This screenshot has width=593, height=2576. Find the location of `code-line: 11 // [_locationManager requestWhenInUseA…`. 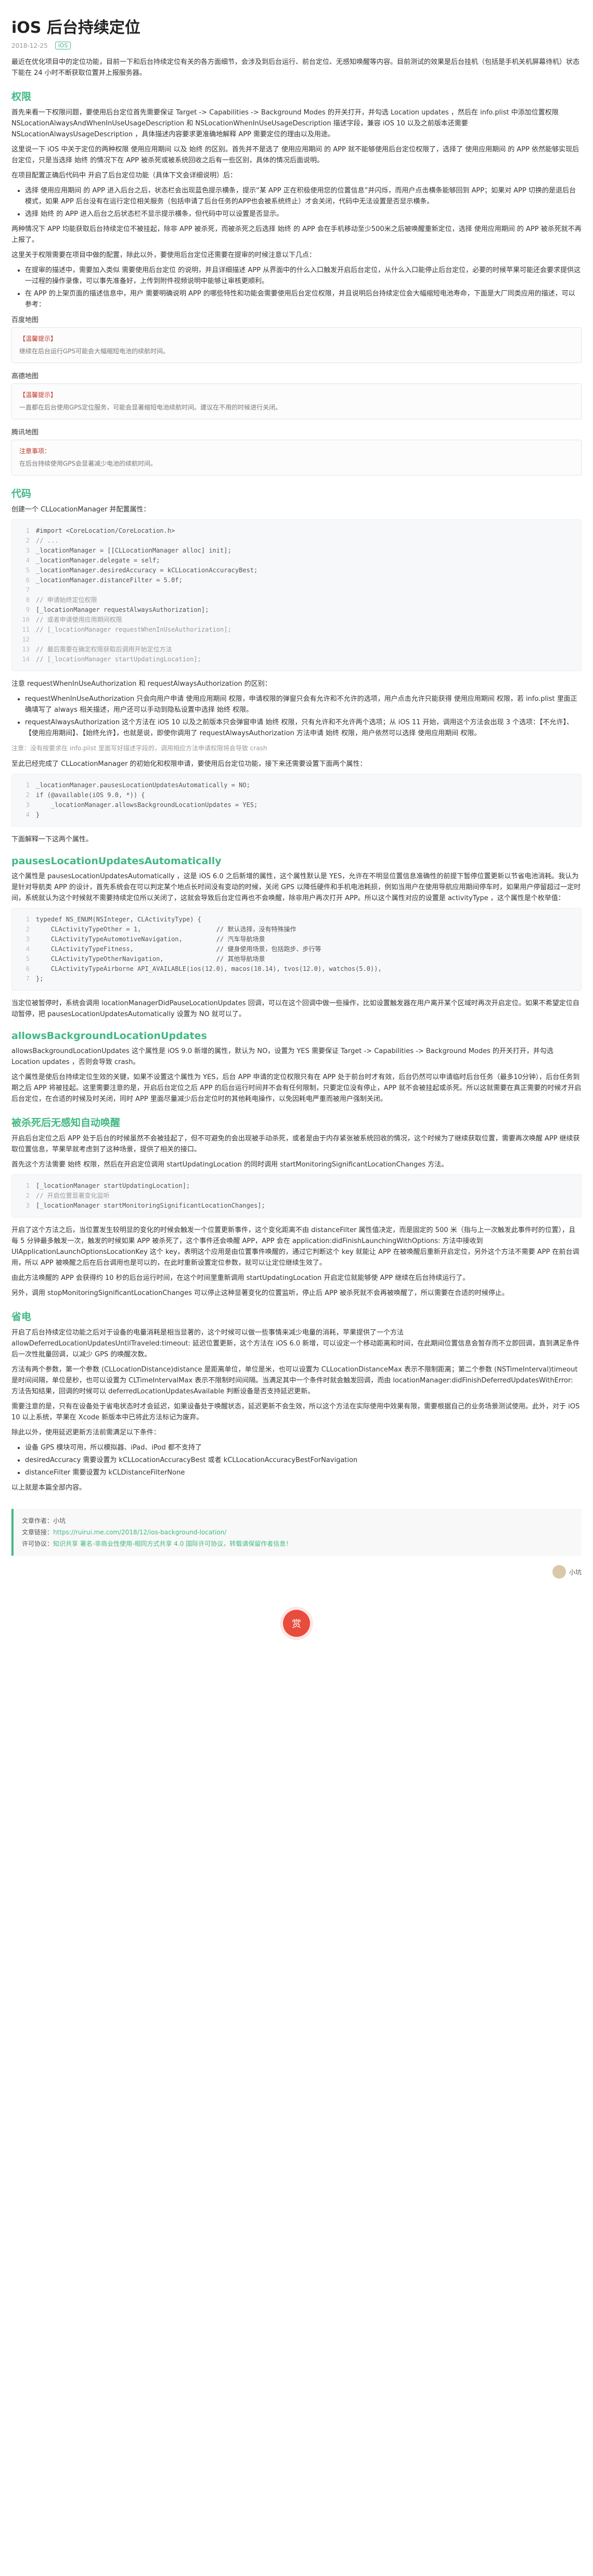

code-line: 11 // [_locationManager requestWhenInUseA… is located at coordinates (296, 630).